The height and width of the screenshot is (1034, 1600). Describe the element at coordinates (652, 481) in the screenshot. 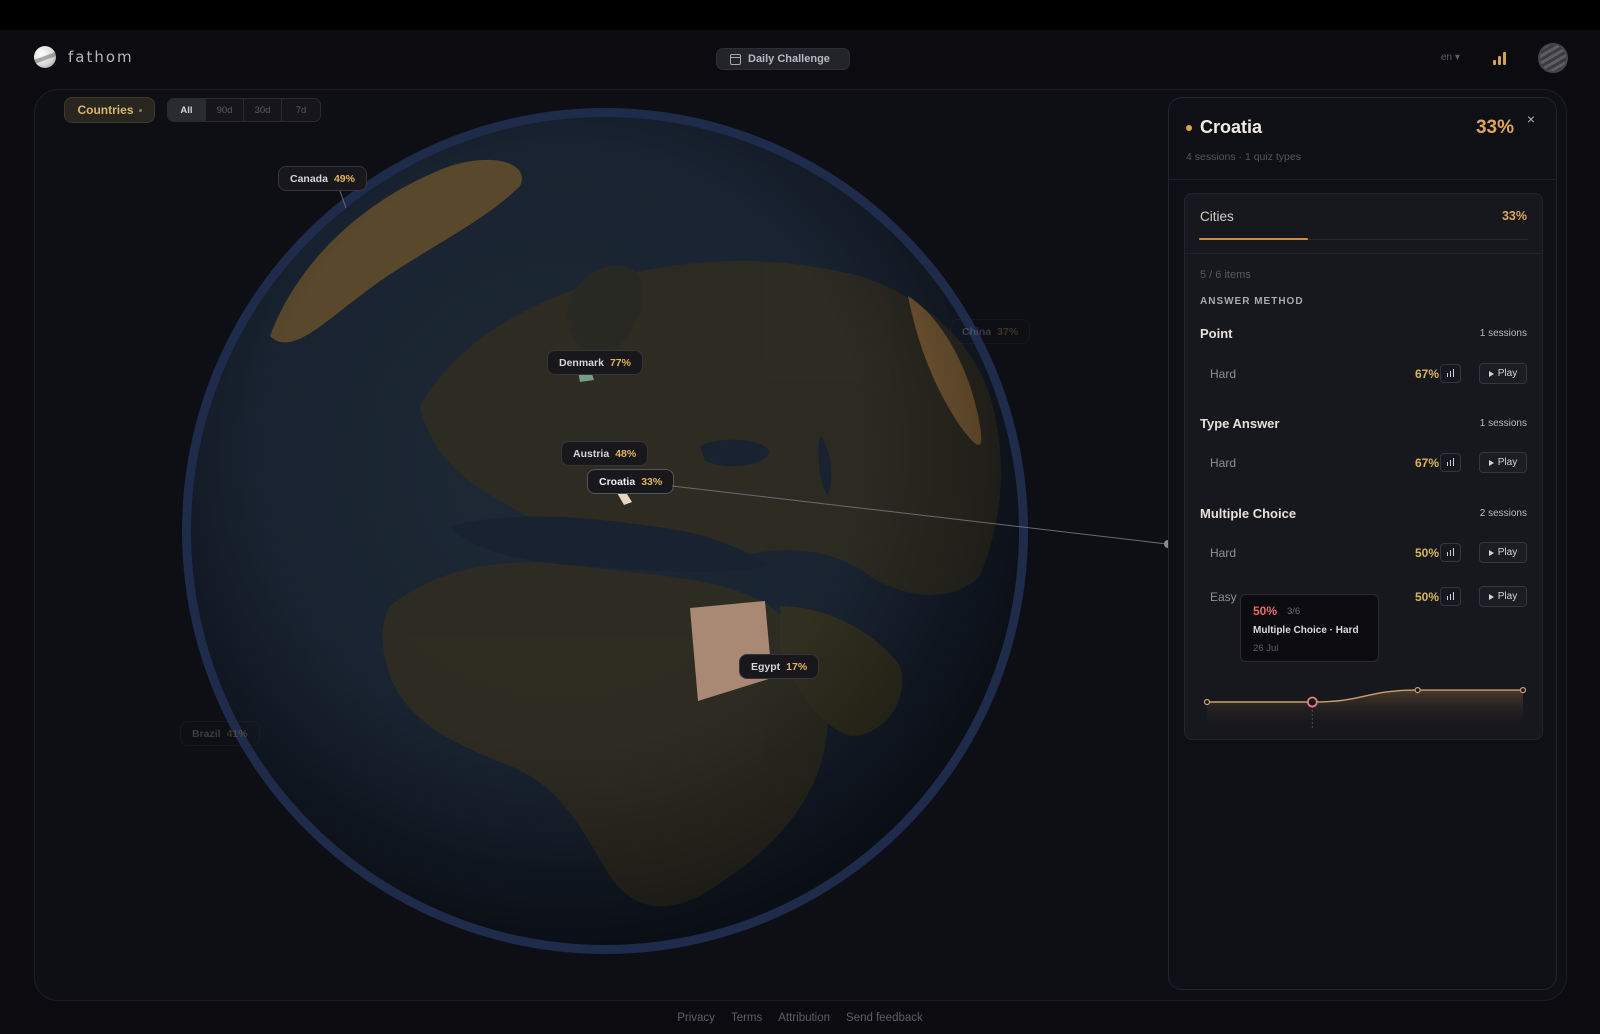

I see `tag-pct: 33%` at that location.